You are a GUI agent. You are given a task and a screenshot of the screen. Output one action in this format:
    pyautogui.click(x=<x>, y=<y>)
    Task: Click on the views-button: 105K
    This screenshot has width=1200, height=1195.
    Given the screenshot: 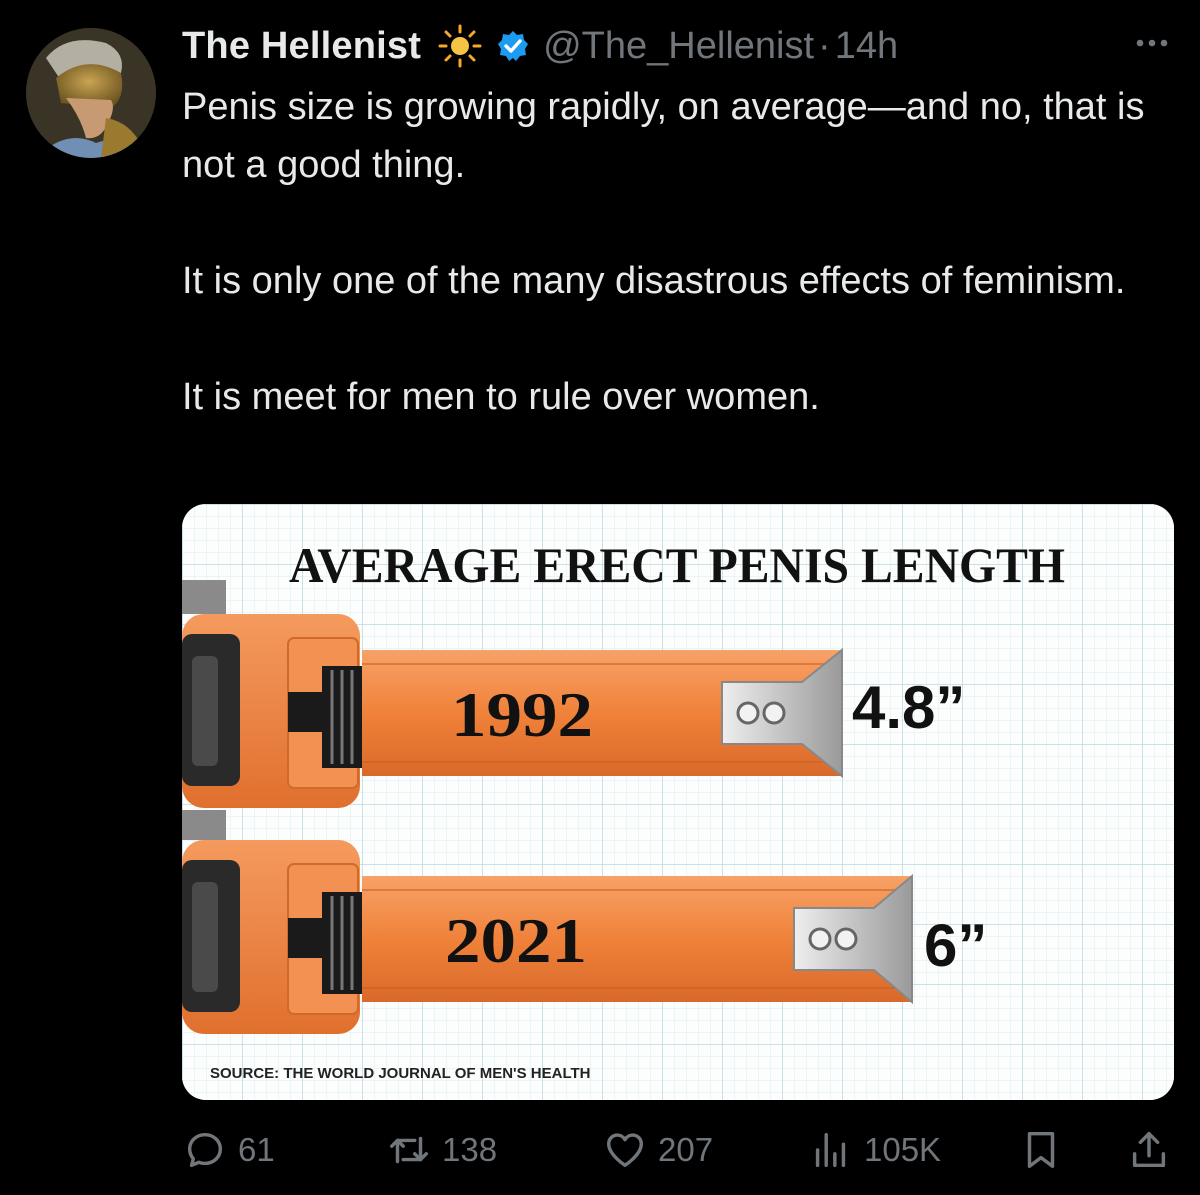 What is the action you would take?
    pyautogui.click(x=874, y=1150)
    